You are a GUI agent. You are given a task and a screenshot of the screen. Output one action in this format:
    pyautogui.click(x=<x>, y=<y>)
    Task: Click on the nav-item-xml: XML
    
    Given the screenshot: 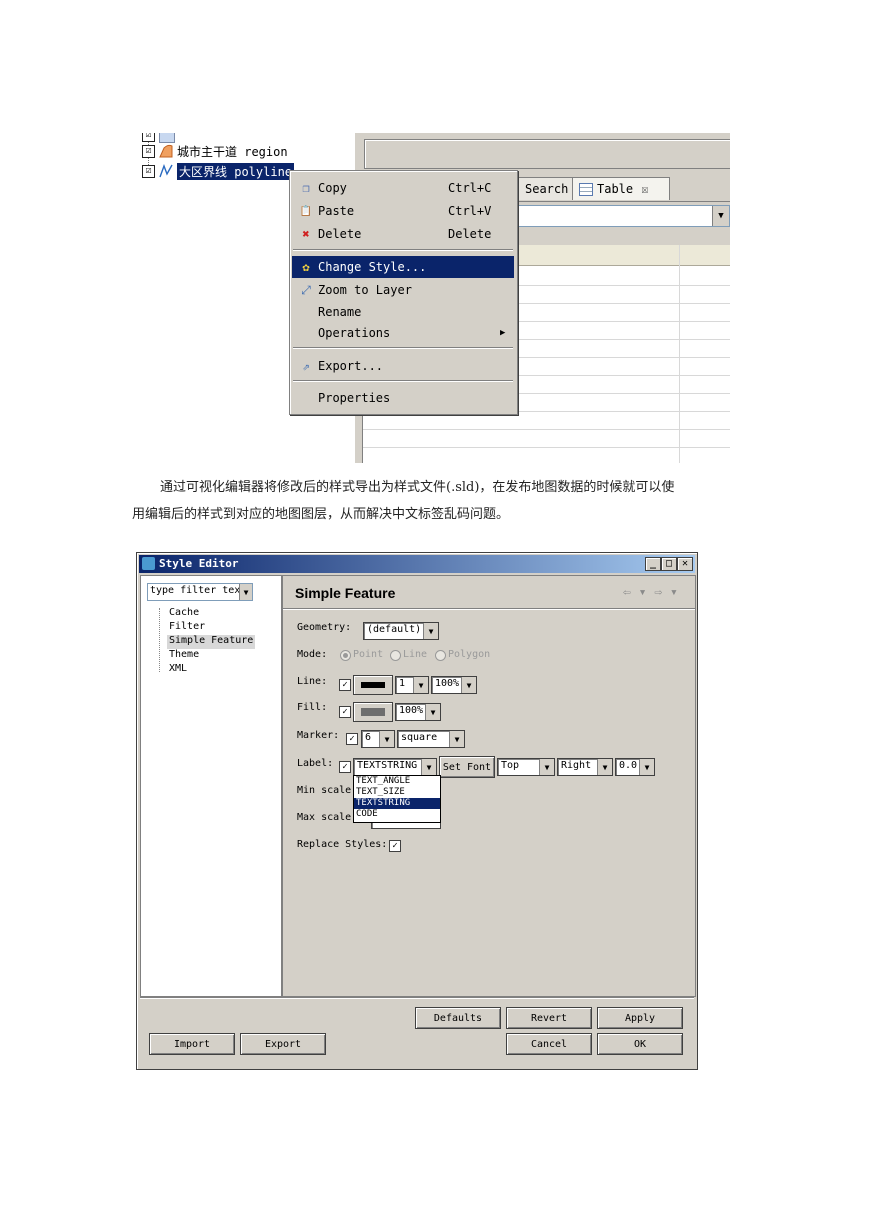 What is the action you would take?
    pyautogui.click(x=178, y=670)
    